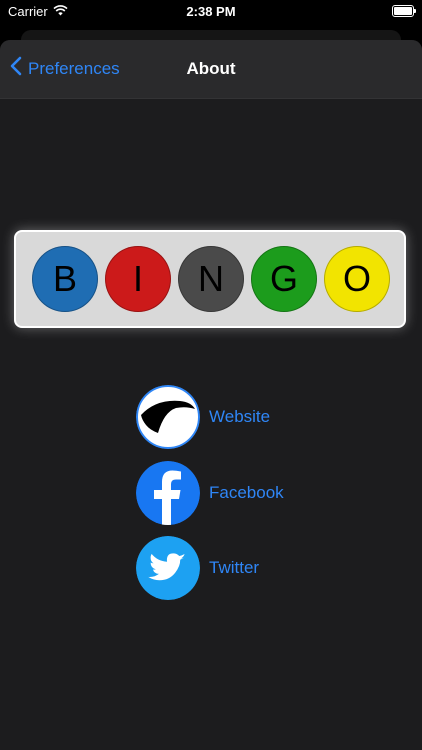 This screenshot has width=422, height=750. What do you see at coordinates (404, 11) in the screenshot?
I see `battery-icon` at bounding box center [404, 11].